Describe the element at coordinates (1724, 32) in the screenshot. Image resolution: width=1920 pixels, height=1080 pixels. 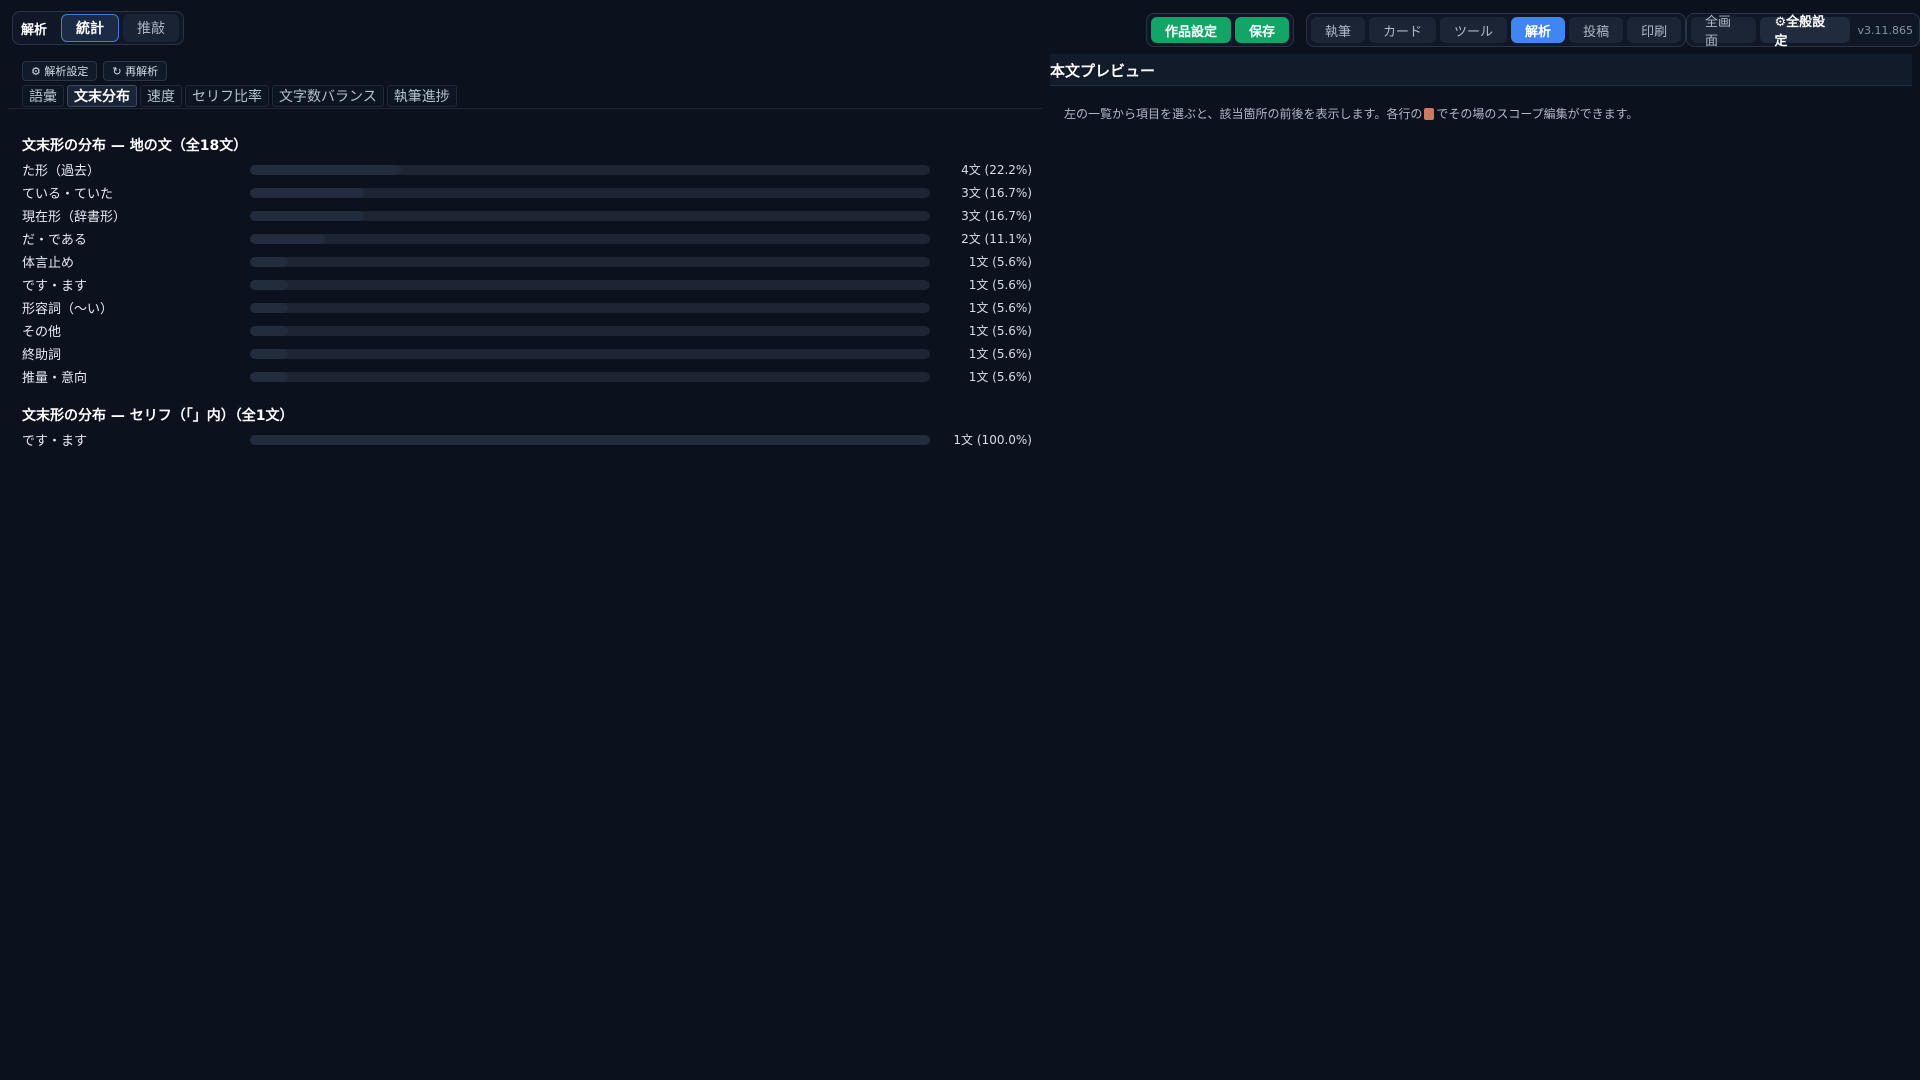
I see `fullscreen-button: 全画面` at that location.